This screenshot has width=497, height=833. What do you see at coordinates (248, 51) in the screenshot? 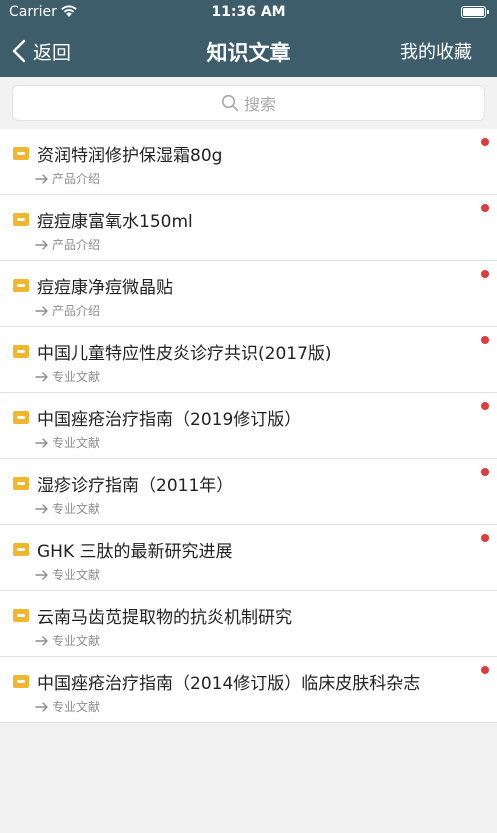
I see `nav-bar: 返回 知识文章 我的收藏` at bounding box center [248, 51].